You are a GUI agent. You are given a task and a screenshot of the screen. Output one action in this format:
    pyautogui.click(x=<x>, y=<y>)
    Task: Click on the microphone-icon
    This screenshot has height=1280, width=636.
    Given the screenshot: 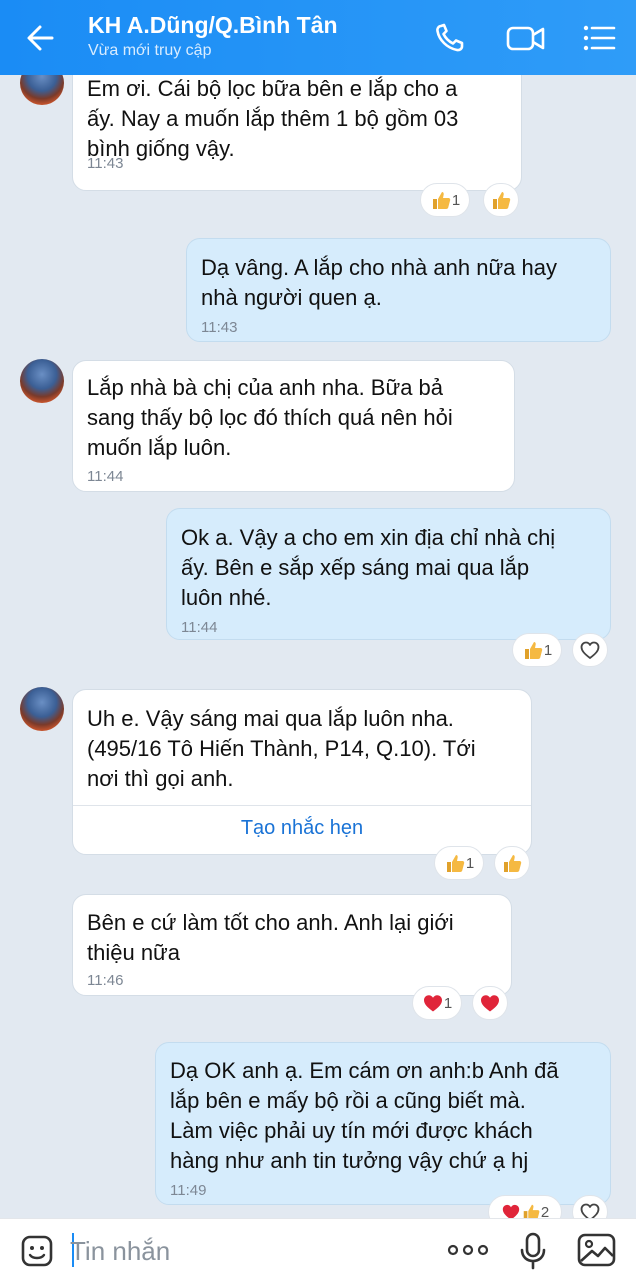 What is the action you would take?
    pyautogui.click(x=533, y=1251)
    